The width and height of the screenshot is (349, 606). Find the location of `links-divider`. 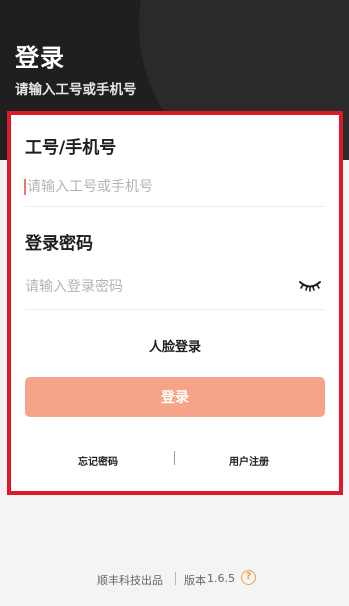

links-divider is located at coordinates (174, 458).